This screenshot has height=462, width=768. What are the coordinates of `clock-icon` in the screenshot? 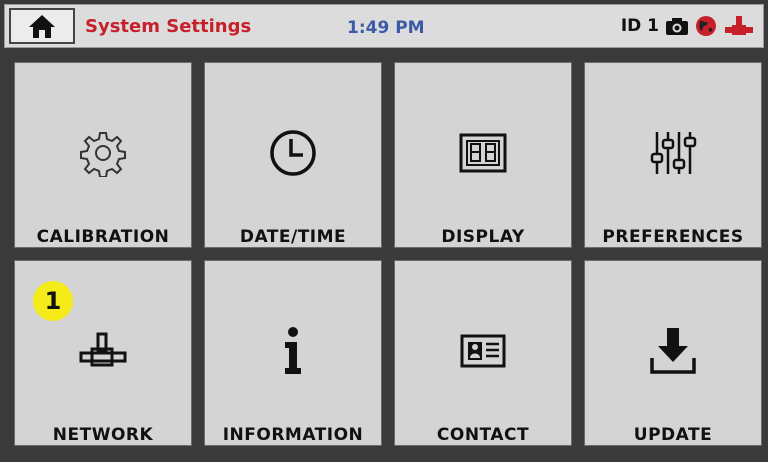 It's located at (293, 153).